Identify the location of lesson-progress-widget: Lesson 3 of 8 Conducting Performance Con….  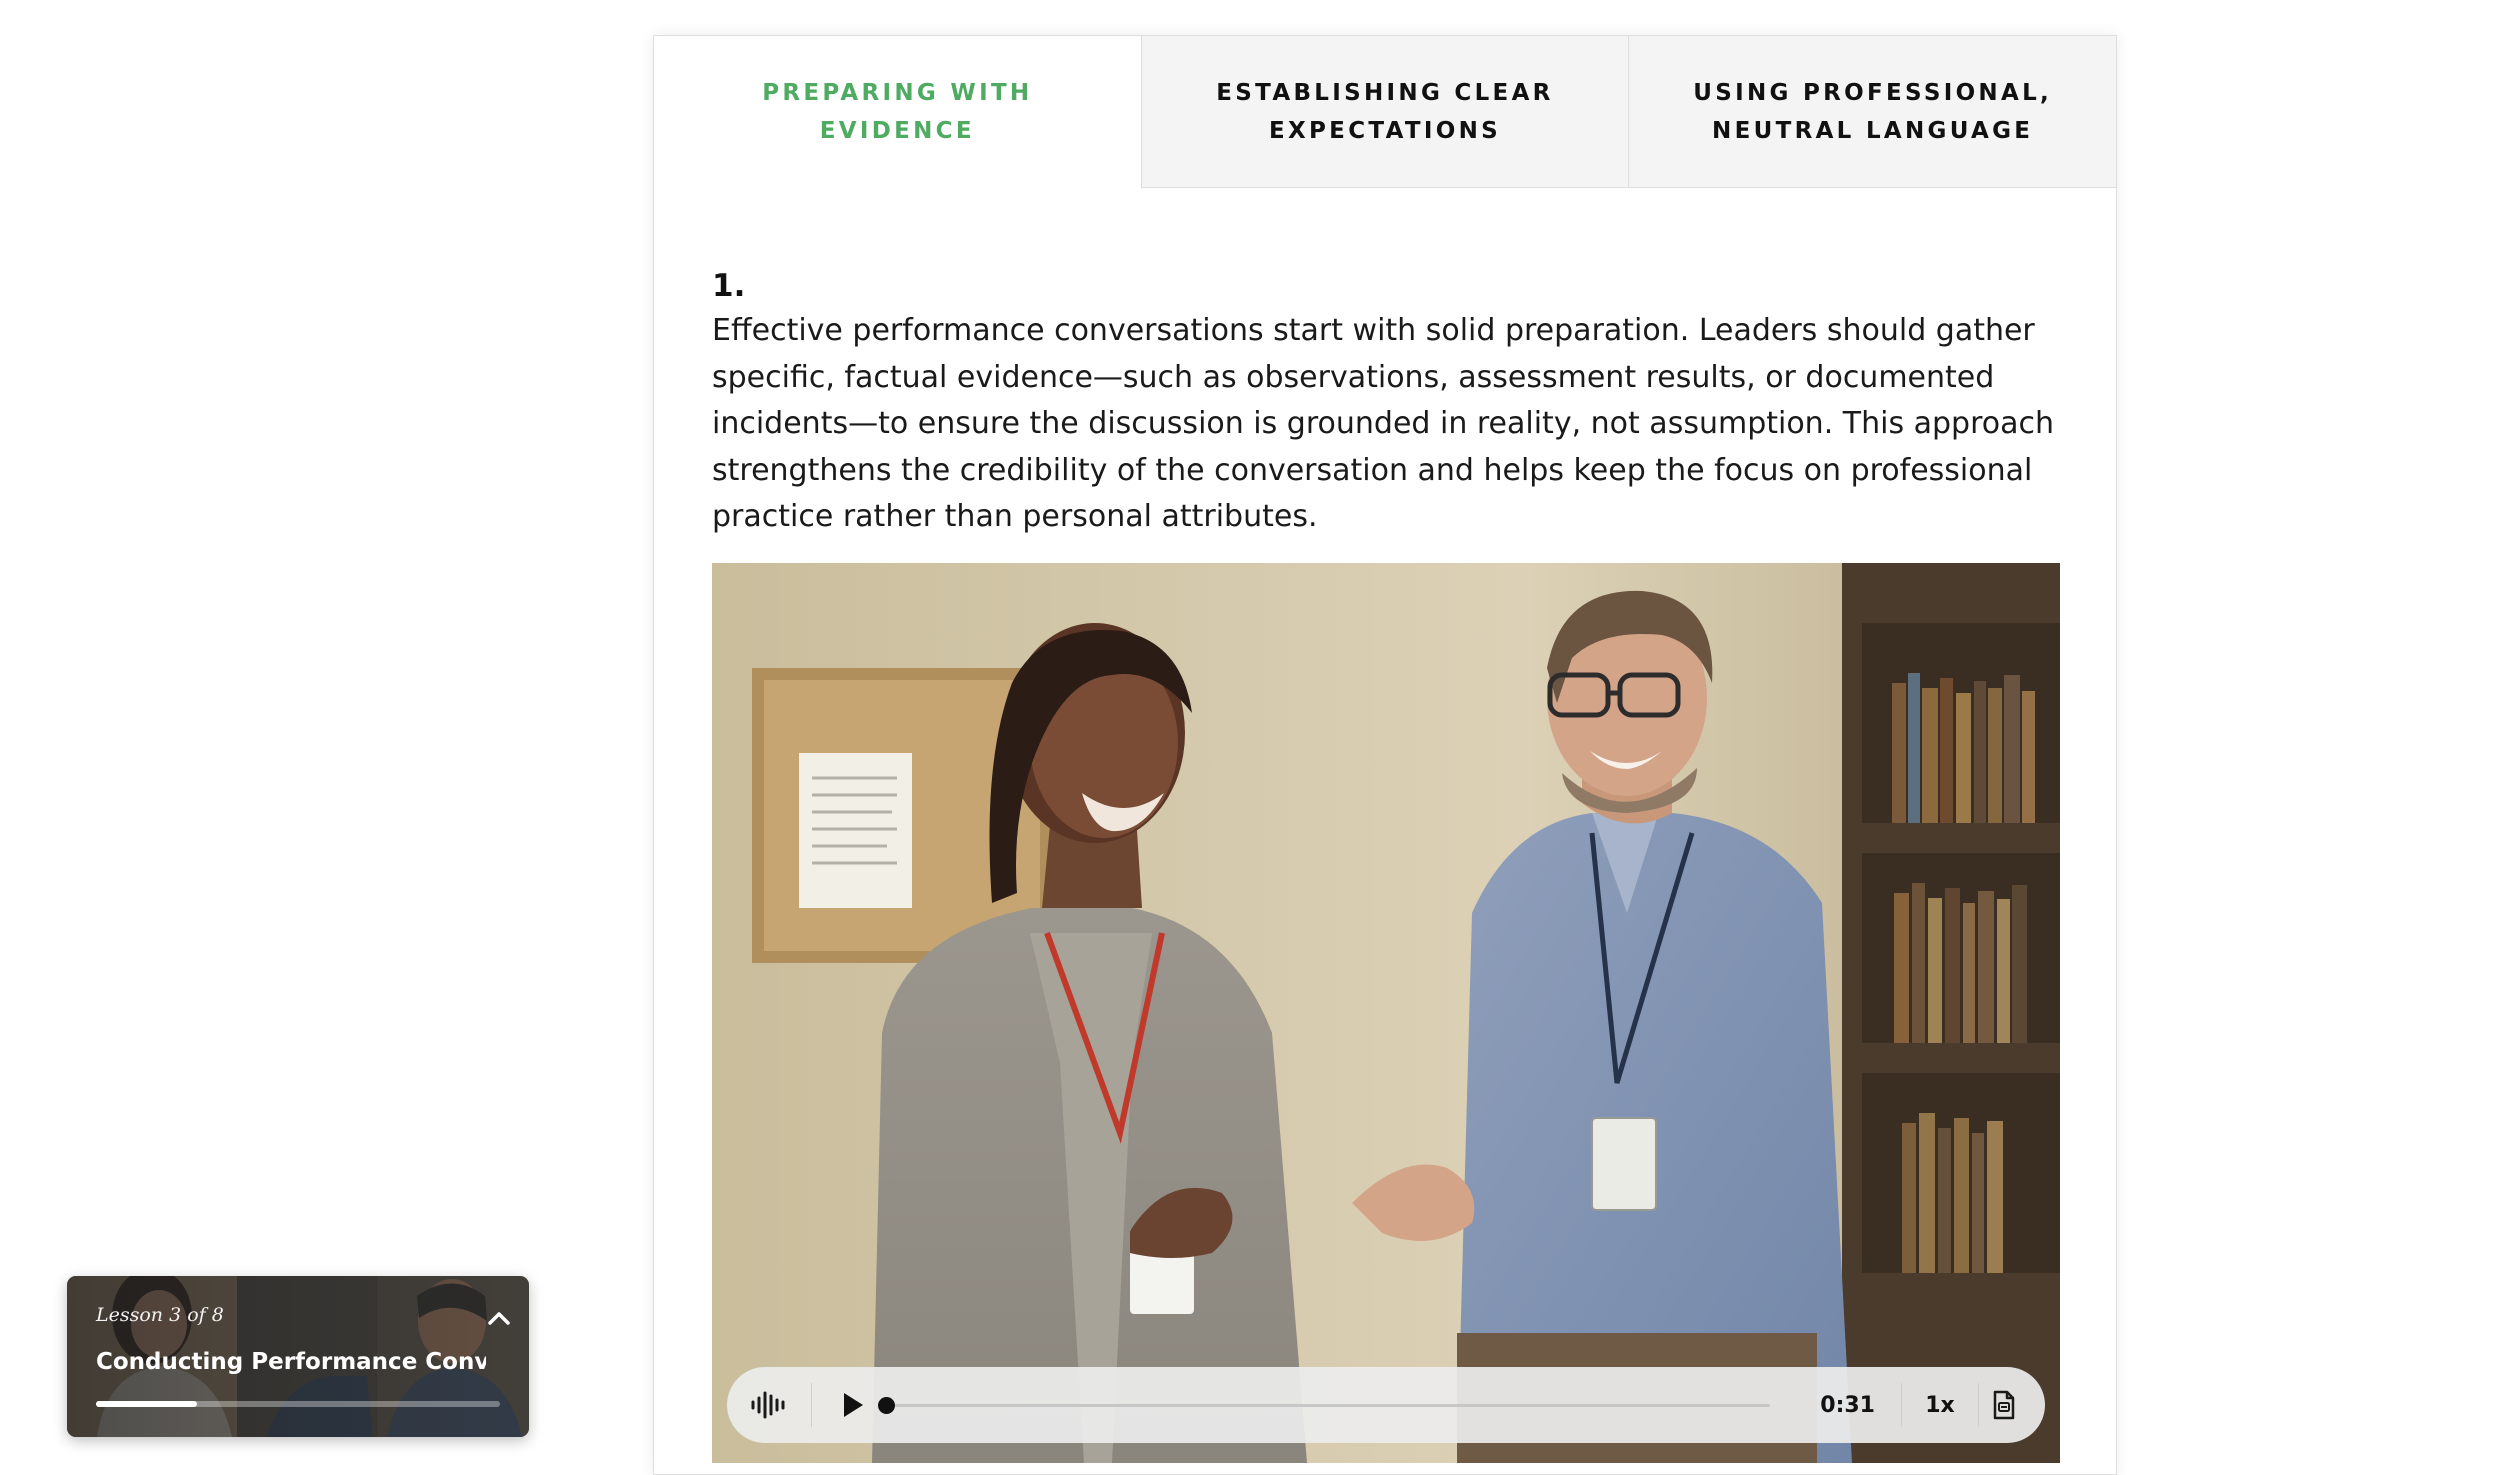
(298, 1356).